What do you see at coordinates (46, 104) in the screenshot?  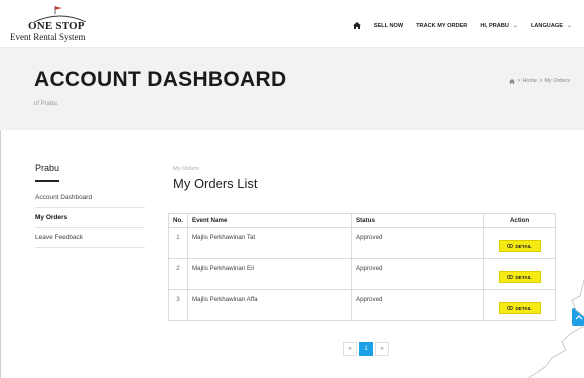 I see `page-subtitle: of Prabu.` at bounding box center [46, 104].